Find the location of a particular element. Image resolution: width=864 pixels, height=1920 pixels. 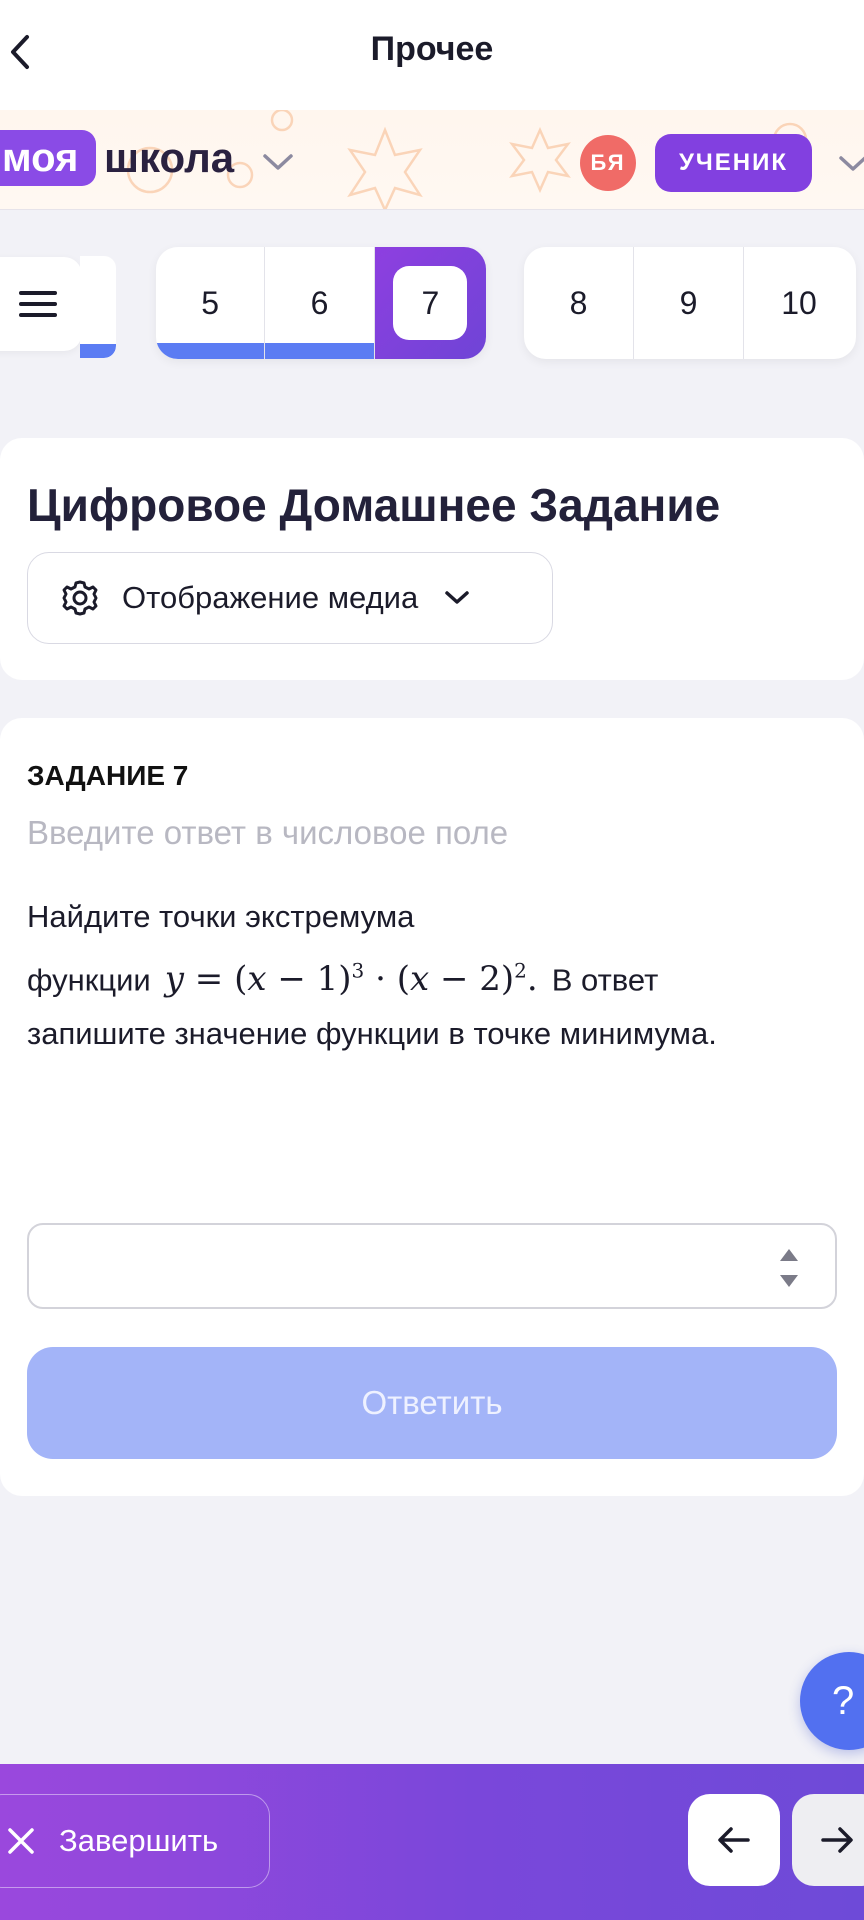

task-hint: Введите ответ в числовое поле is located at coordinates (268, 832).